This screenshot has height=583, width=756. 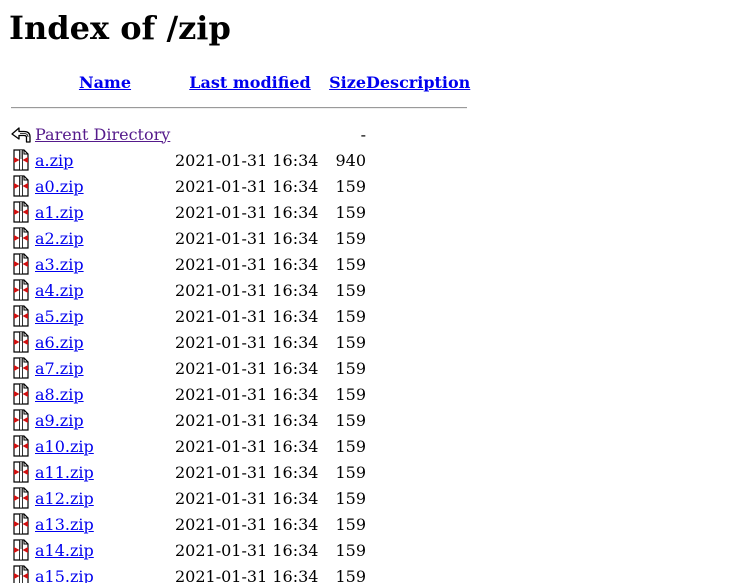 What do you see at coordinates (59, 368) in the screenshot?
I see `file-link: a7.zip` at bounding box center [59, 368].